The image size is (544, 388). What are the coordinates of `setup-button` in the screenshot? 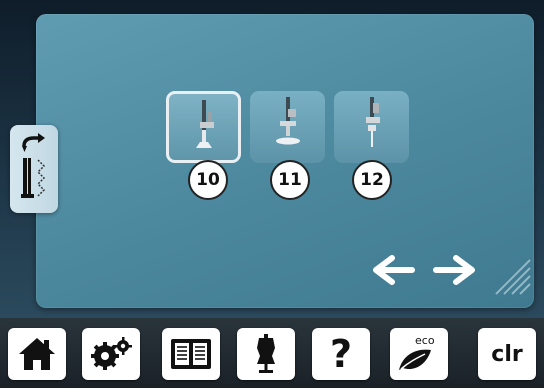 It's located at (111, 354).